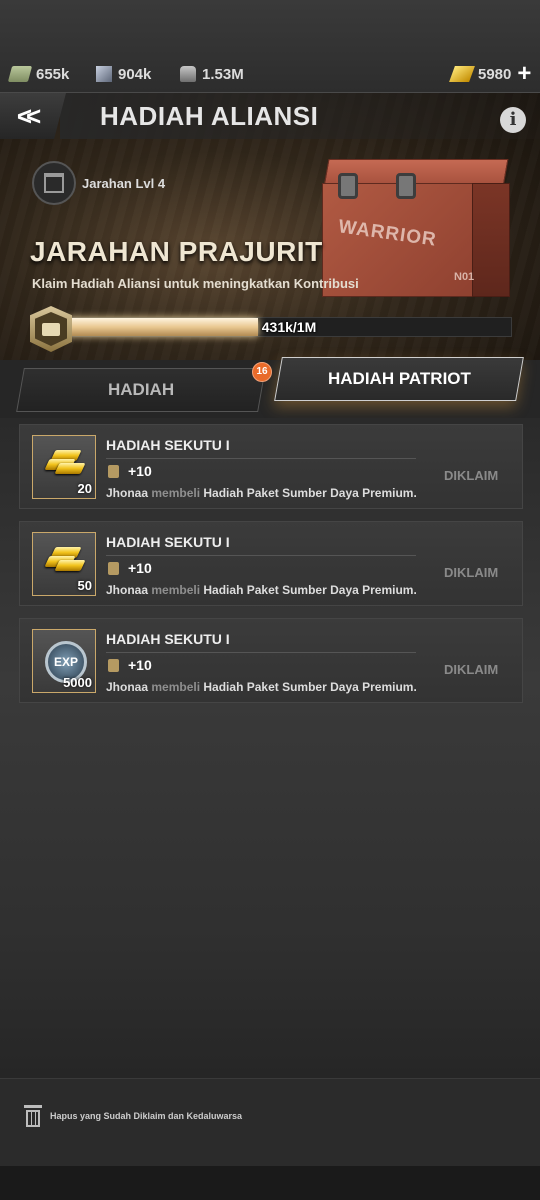 The width and height of the screenshot is (540, 1200). Describe the element at coordinates (29, 115) in the screenshot. I see `double-chevron-left-icon: <<` at that location.